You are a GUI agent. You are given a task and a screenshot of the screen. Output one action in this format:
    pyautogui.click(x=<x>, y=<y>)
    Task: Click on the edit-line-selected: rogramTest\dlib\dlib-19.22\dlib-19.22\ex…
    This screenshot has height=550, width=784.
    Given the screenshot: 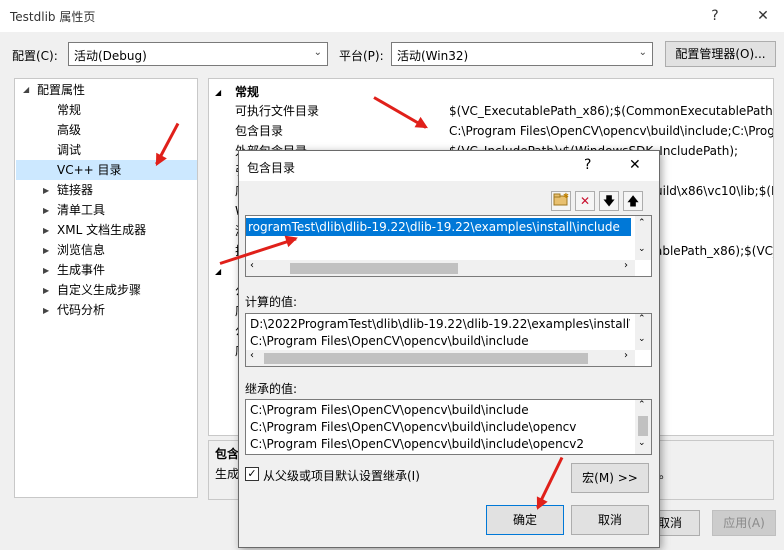 What is the action you would take?
    pyautogui.click(x=438, y=227)
    